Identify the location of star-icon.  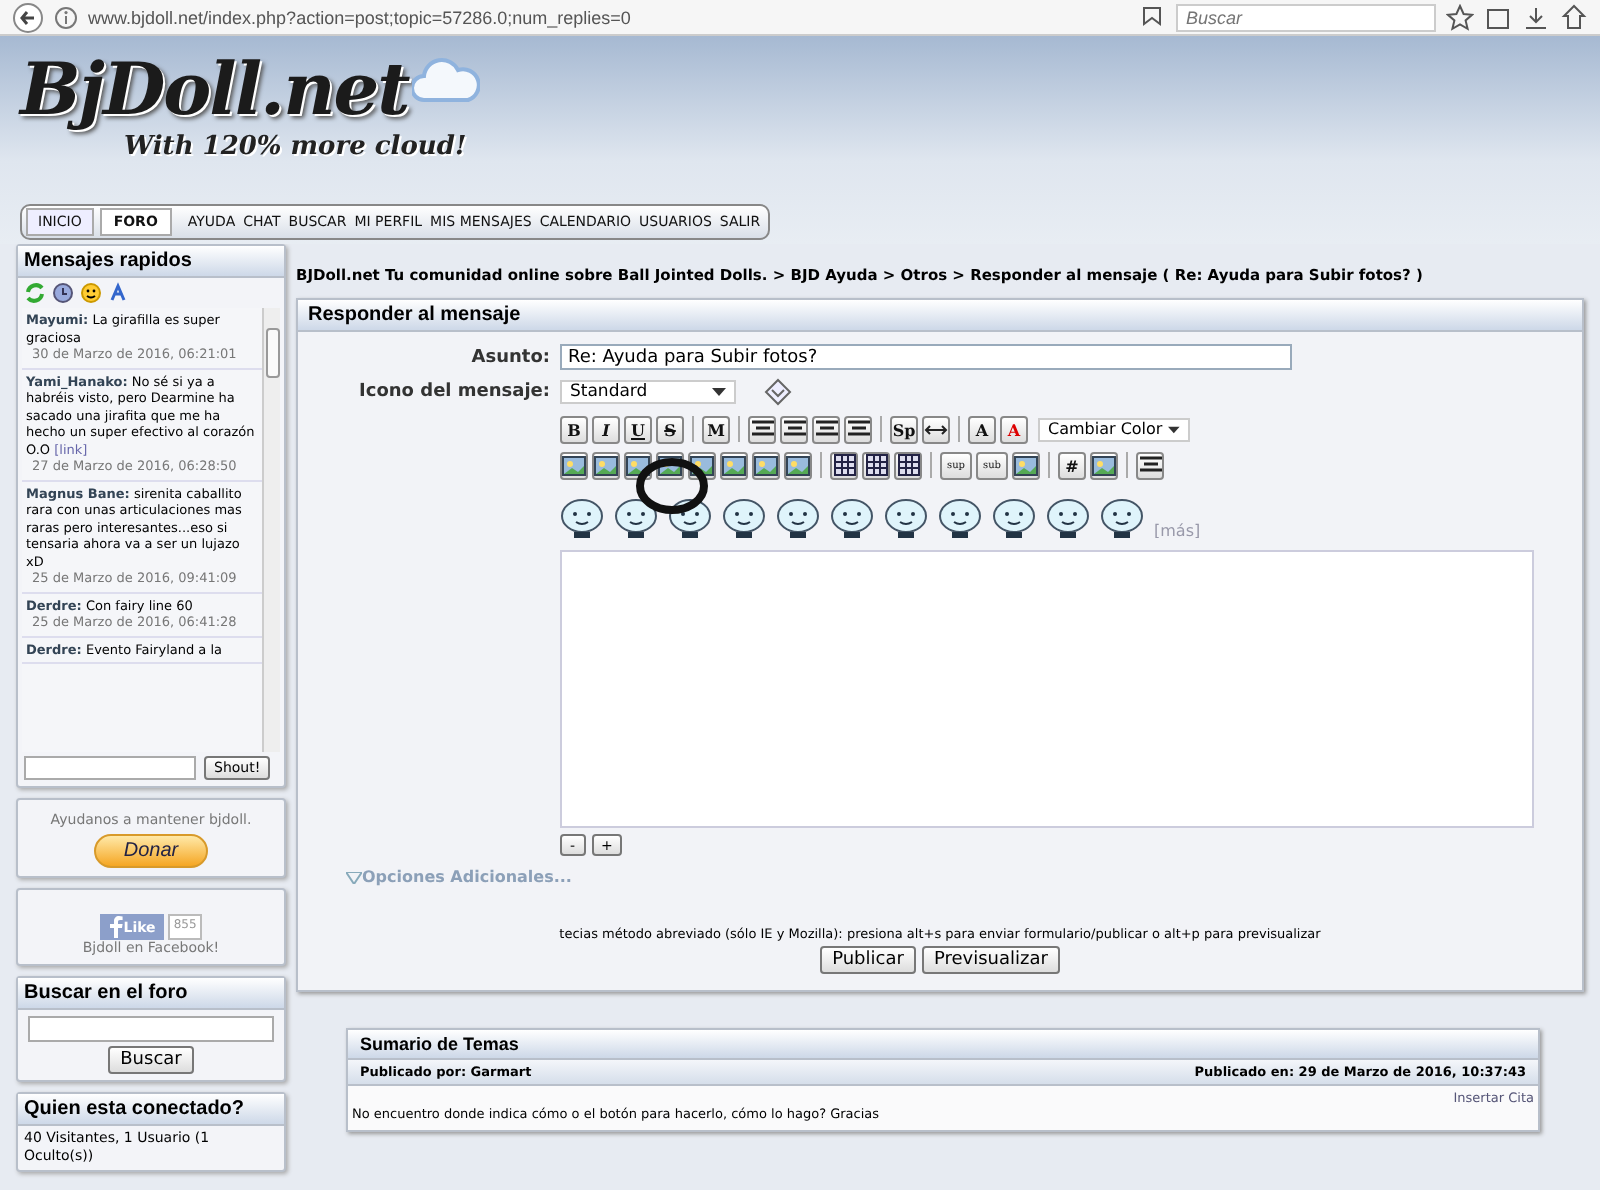
(1460, 17).